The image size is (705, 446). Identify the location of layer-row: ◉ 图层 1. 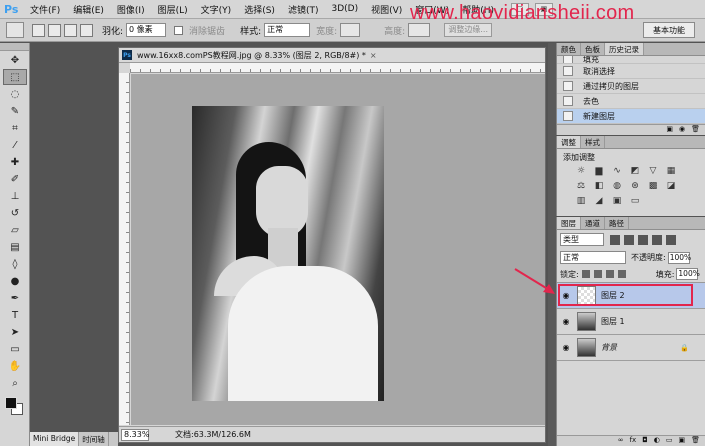
(631, 322).